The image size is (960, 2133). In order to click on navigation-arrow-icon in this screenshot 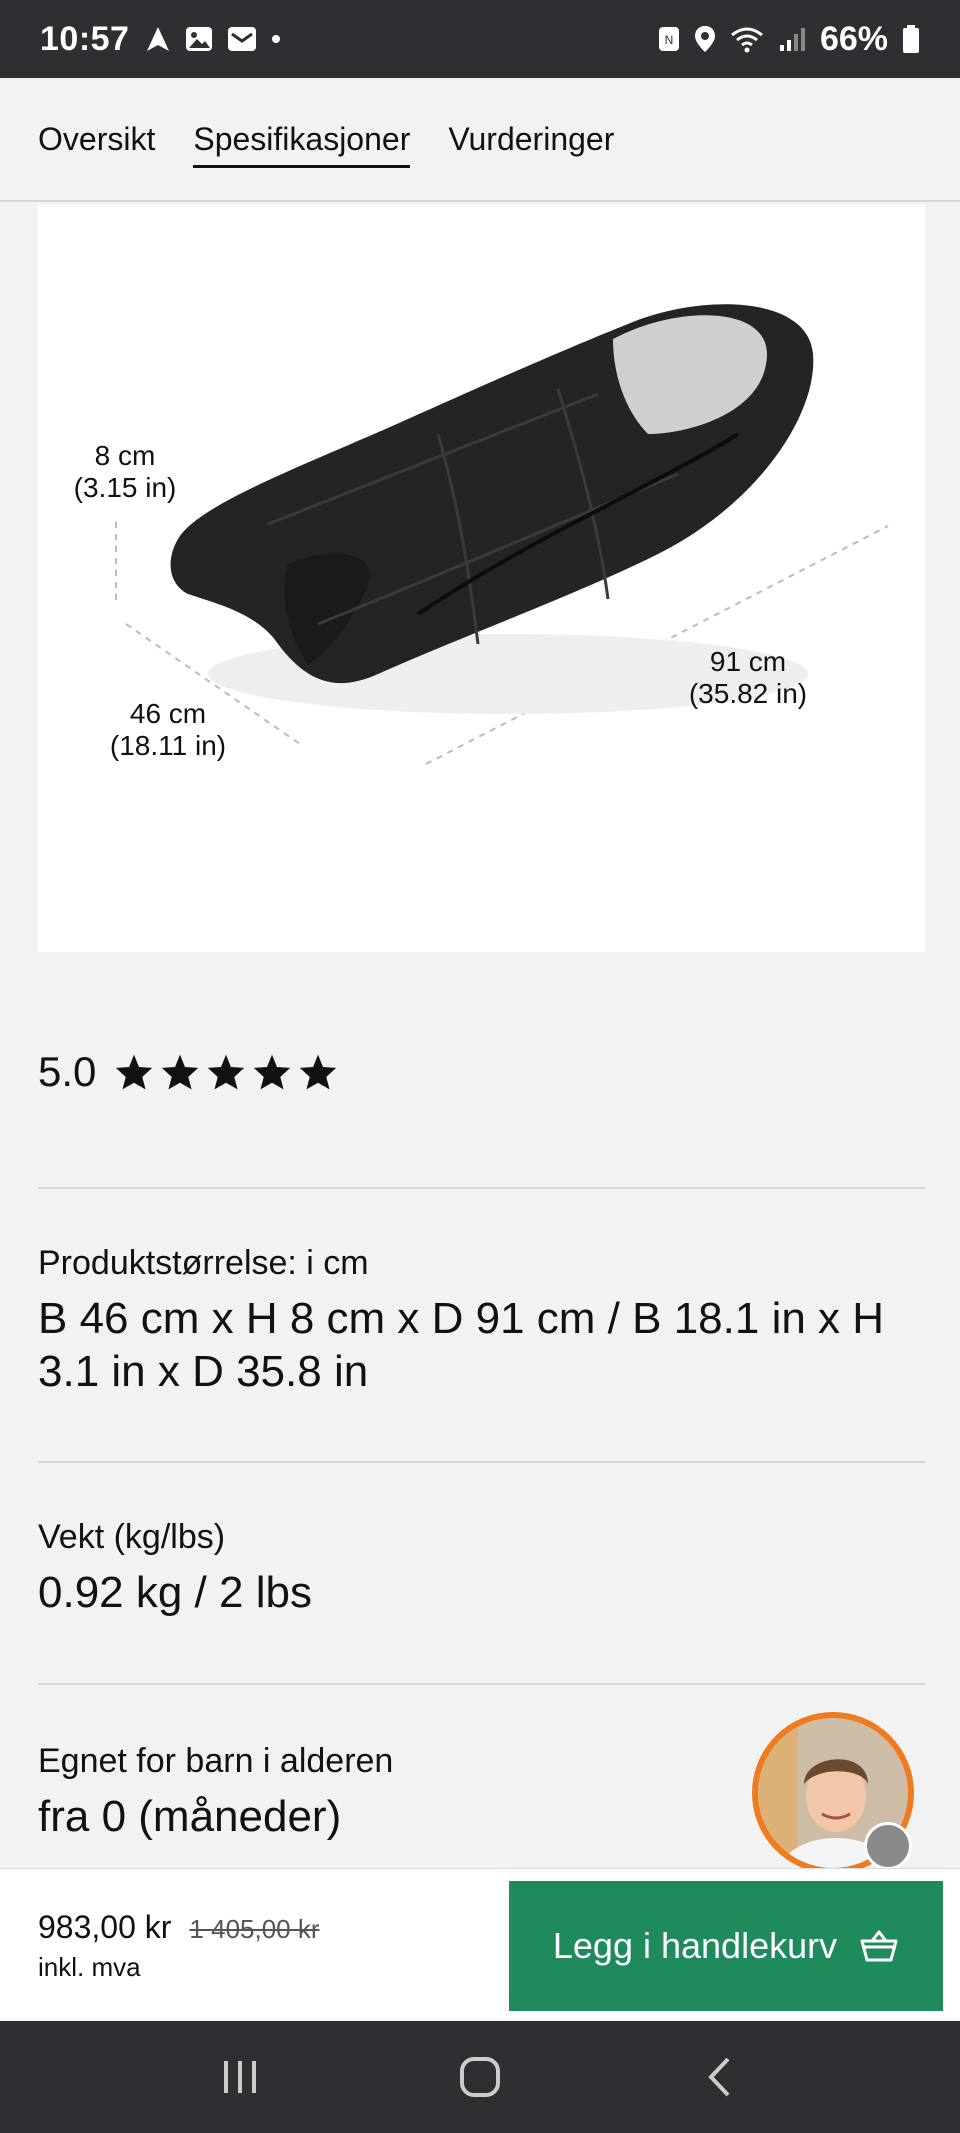, I will do `click(158, 39)`.